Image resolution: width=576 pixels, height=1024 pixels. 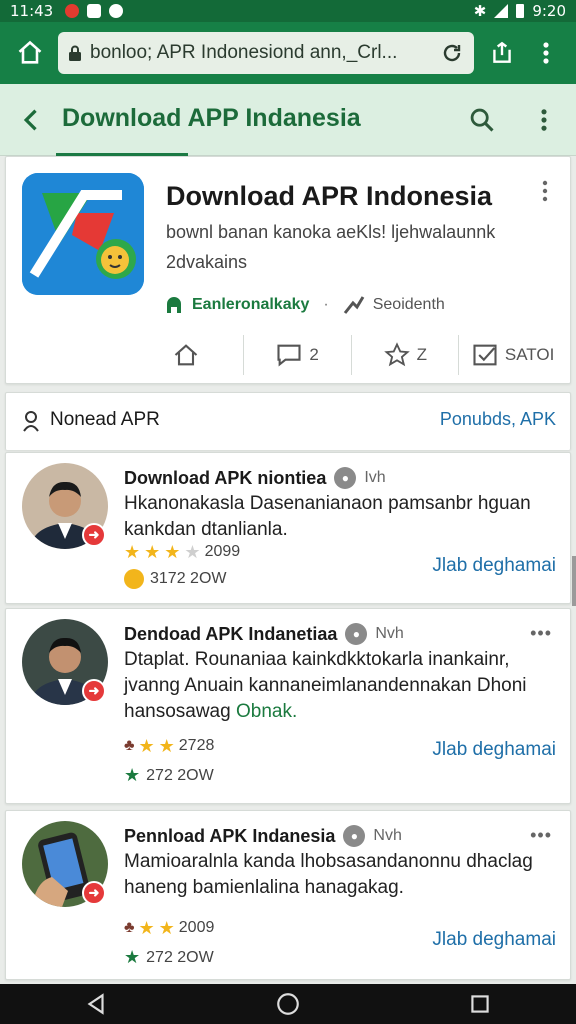 What do you see at coordinates (182, 552) in the screenshot?
I see `item-rating: ★ ★ ★ ★ 2099` at bounding box center [182, 552].